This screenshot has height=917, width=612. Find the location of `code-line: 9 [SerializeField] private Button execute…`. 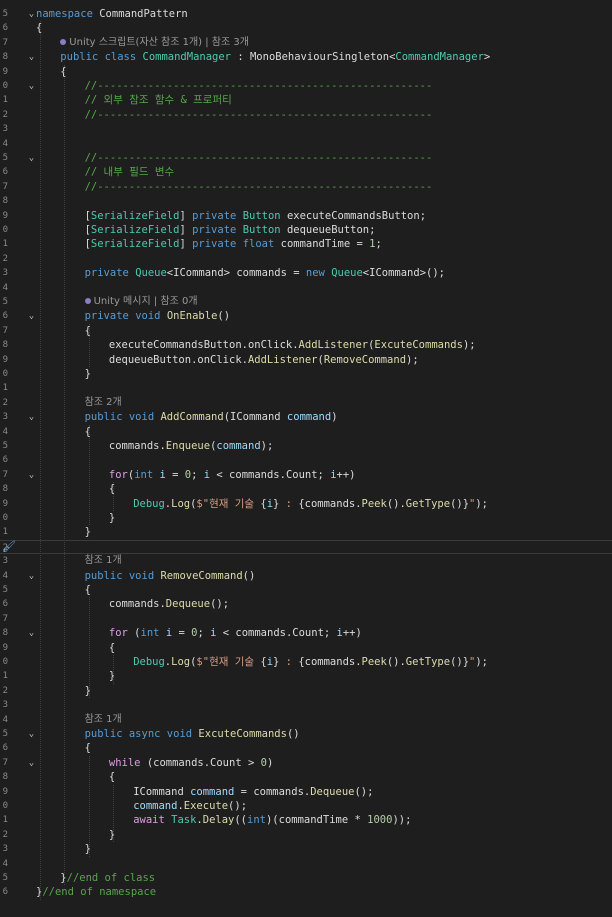

code-line: 9 [SerializeField] private Button execute… is located at coordinates (306, 216).